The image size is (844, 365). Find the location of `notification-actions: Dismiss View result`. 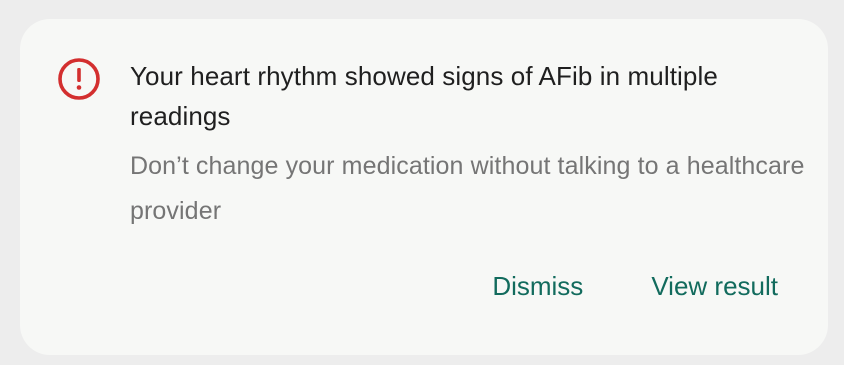

notification-actions: Dismiss View result is located at coordinates (635, 286).